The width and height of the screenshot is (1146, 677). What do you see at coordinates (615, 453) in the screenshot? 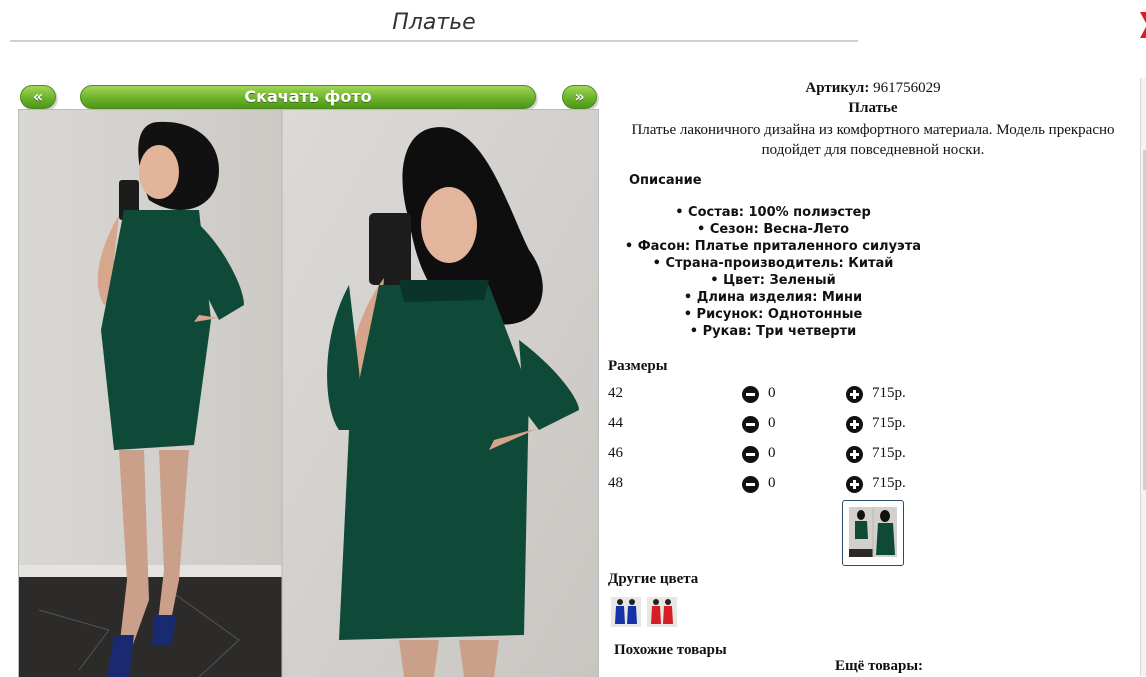
I see `size-label: 46` at bounding box center [615, 453].